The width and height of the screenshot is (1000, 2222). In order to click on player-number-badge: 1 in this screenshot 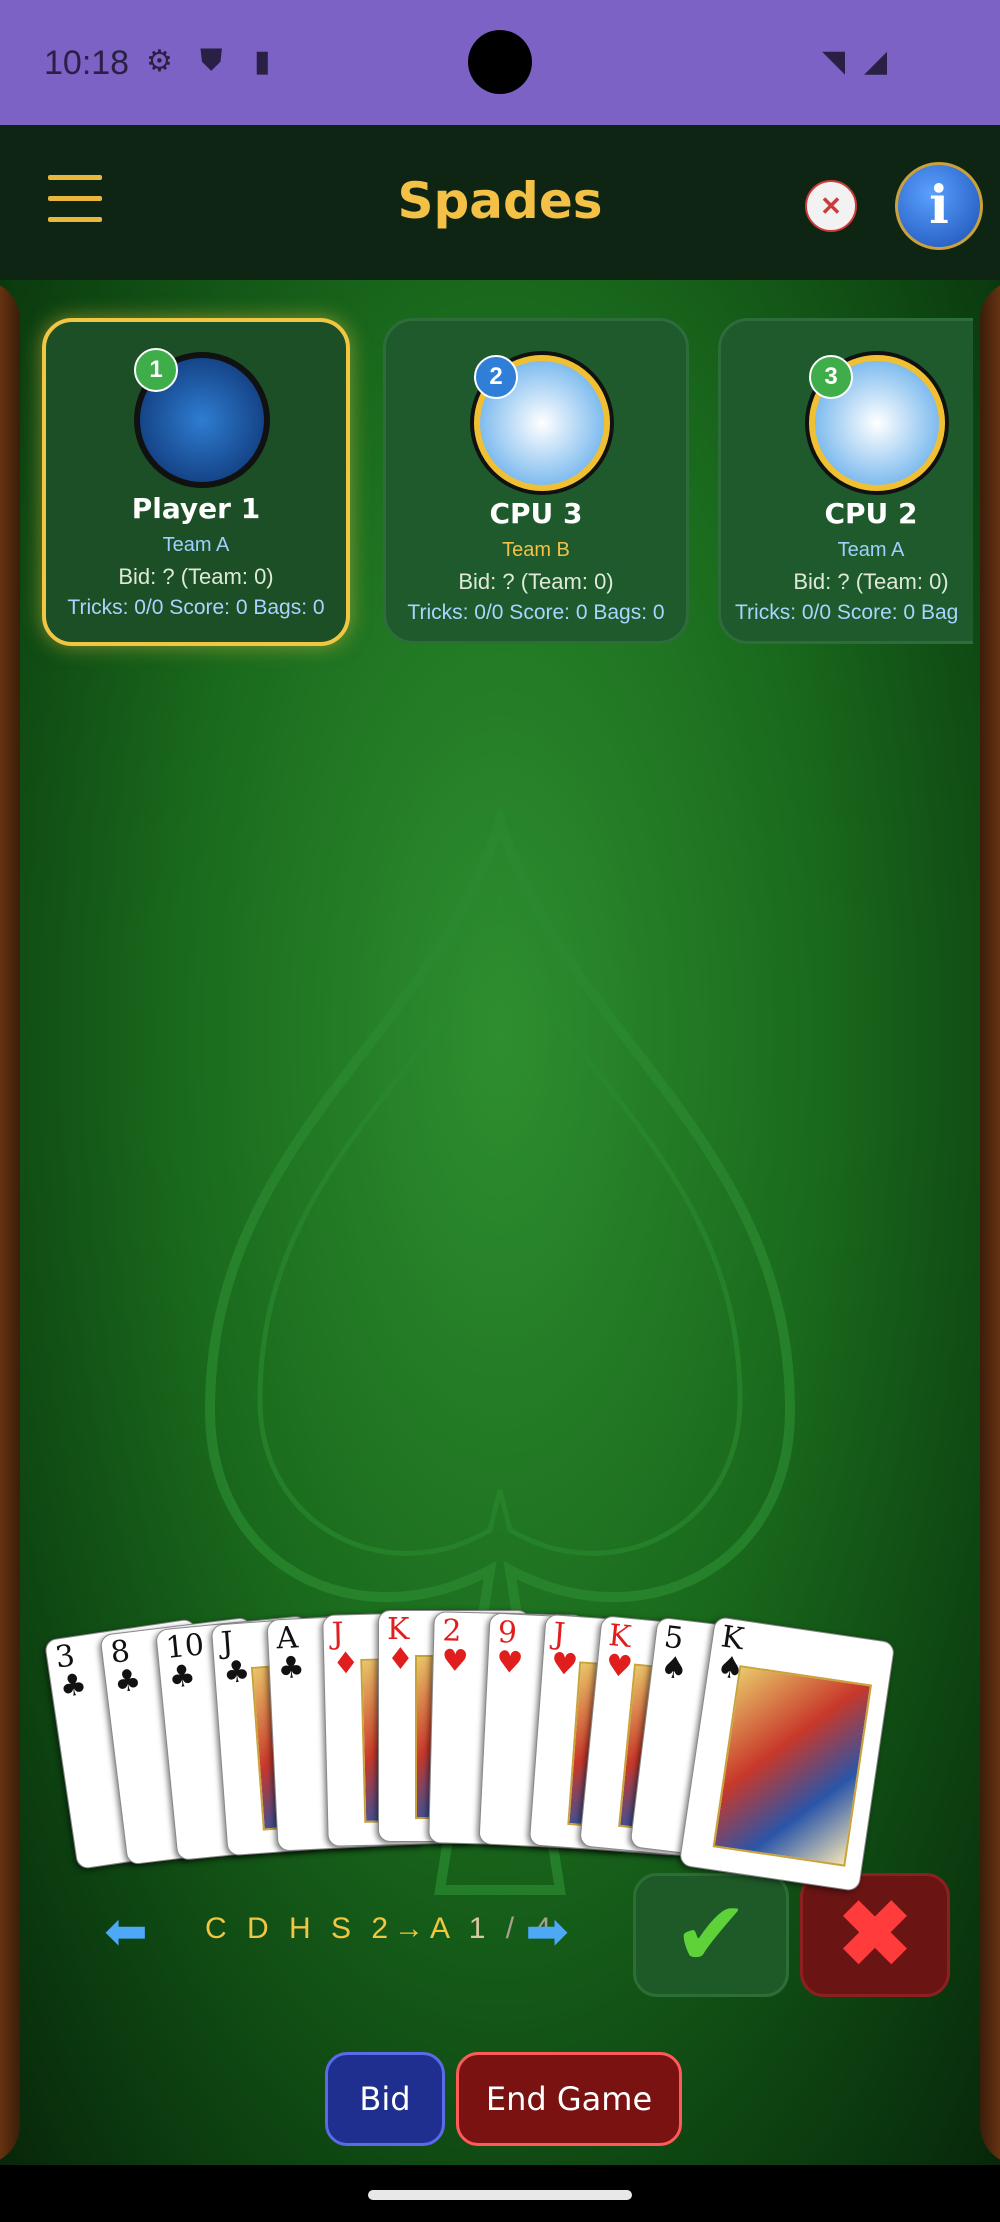, I will do `click(156, 370)`.